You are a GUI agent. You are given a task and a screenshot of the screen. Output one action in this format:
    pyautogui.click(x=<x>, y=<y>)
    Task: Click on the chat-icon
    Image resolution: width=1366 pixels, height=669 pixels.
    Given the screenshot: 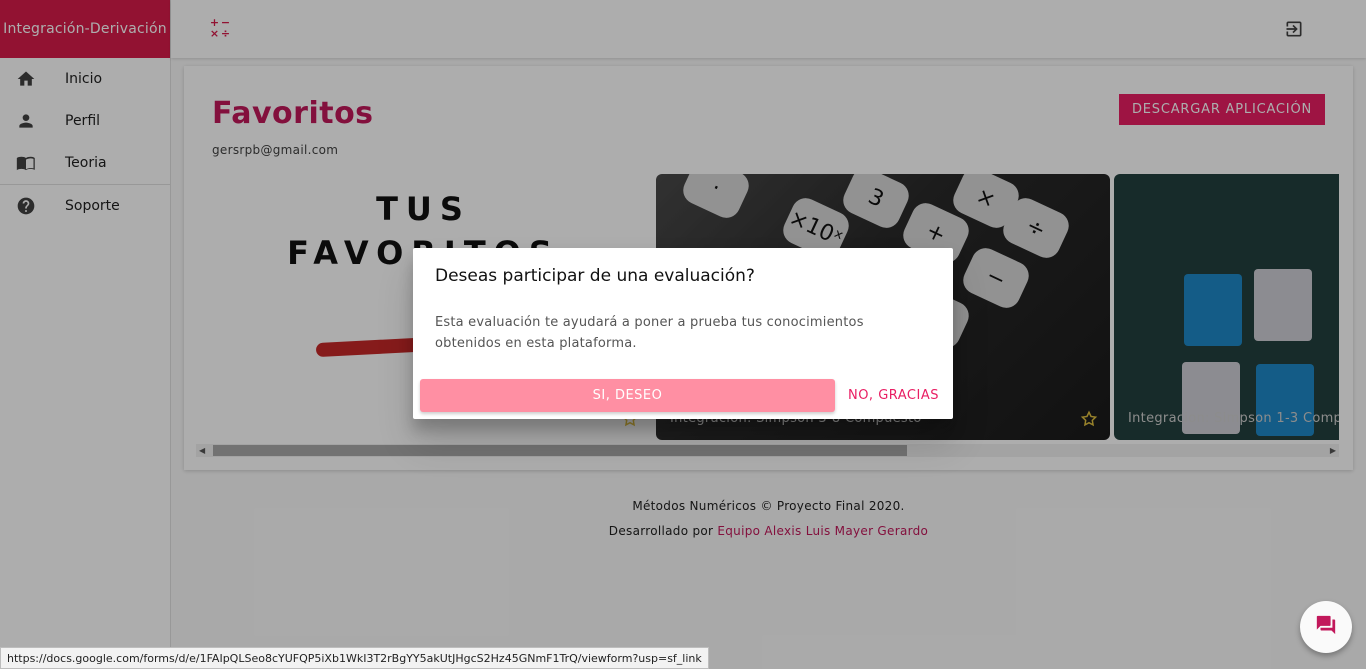 What is the action you would take?
    pyautogui.click(x=1326, y=627)
    